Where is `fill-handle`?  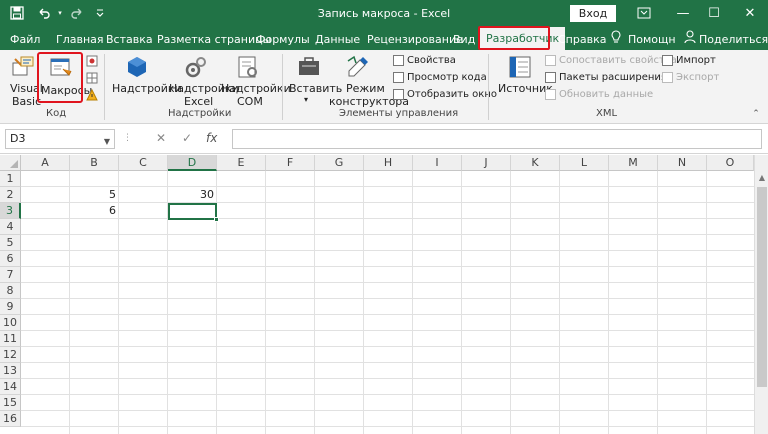
fill-handle is located at coordinates (216, 219).